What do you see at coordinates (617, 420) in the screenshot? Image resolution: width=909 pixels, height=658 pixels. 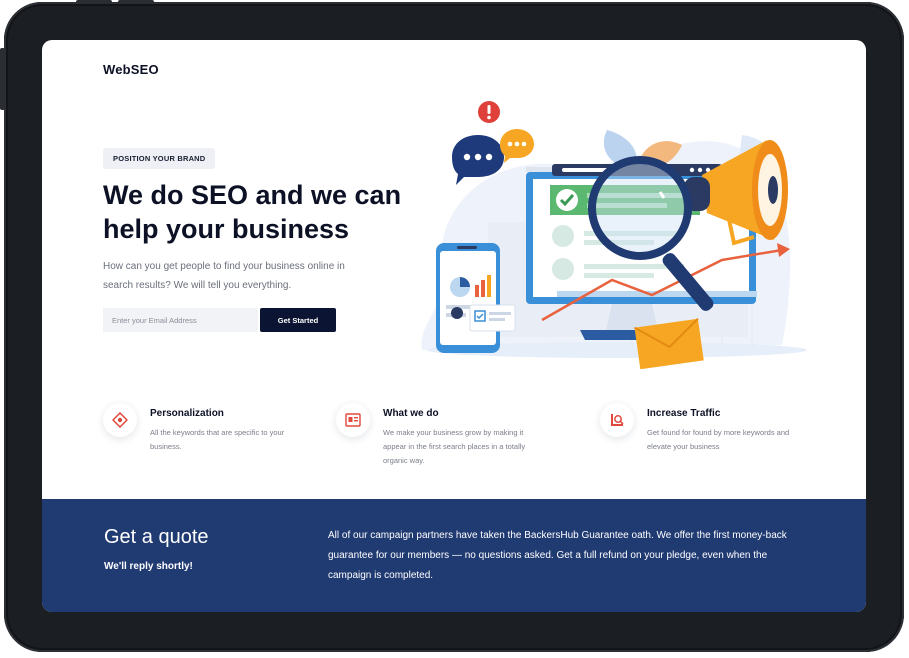 I see `chart-magnifier-icon` at bounding box center [617, 420].